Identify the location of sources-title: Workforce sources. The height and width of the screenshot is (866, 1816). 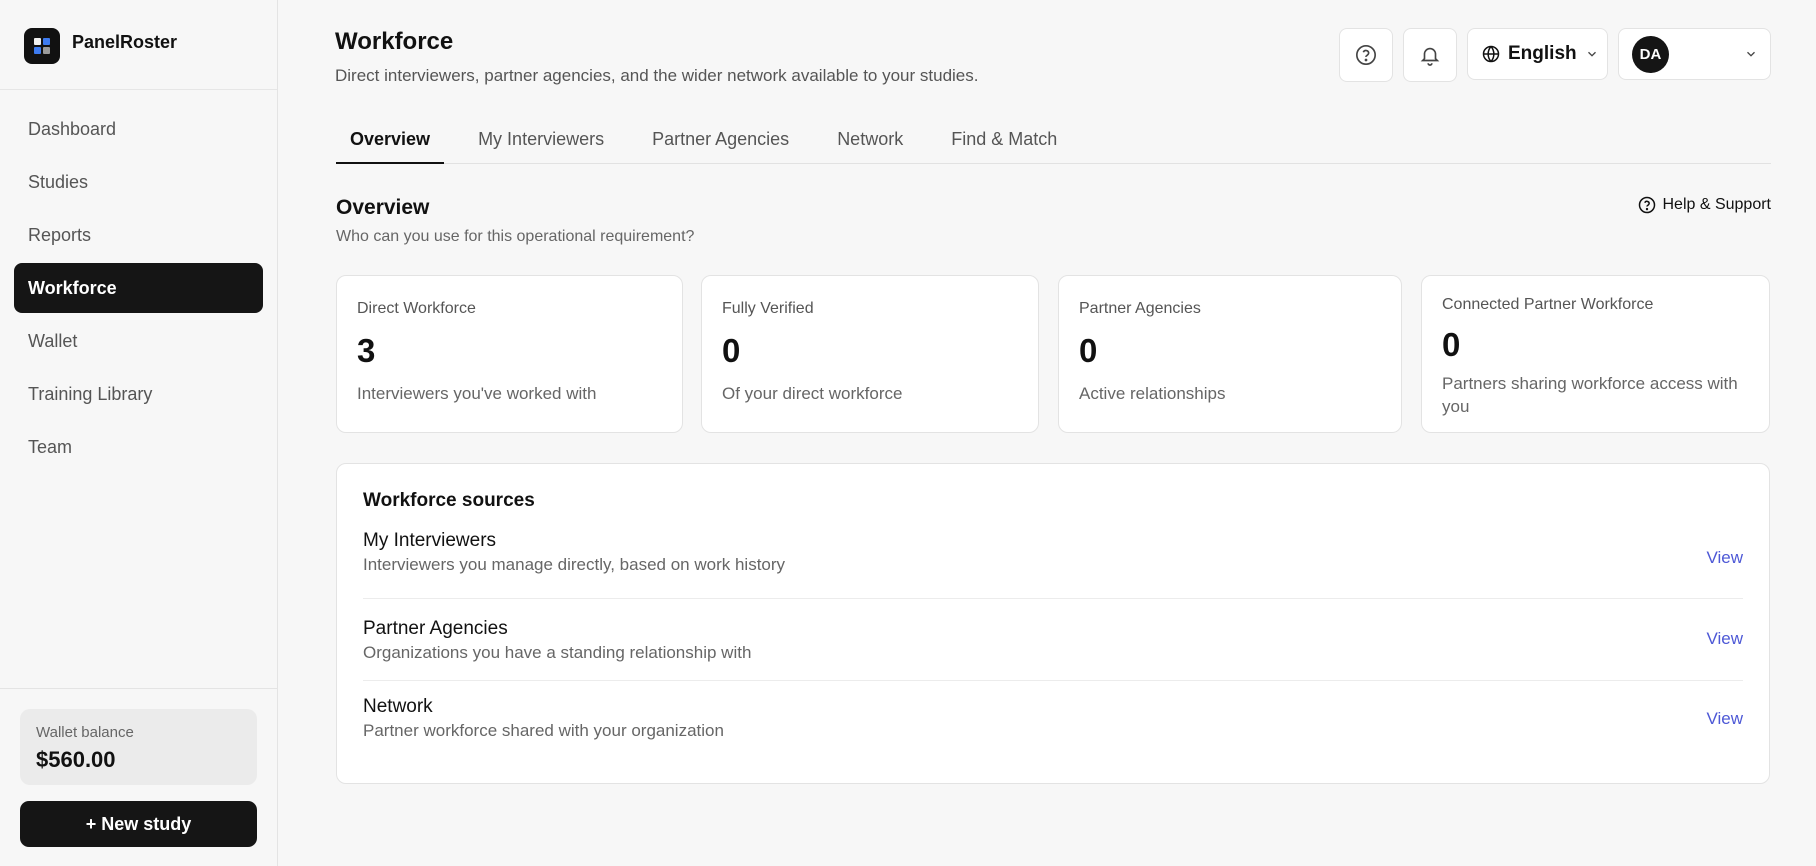
(449, 500).